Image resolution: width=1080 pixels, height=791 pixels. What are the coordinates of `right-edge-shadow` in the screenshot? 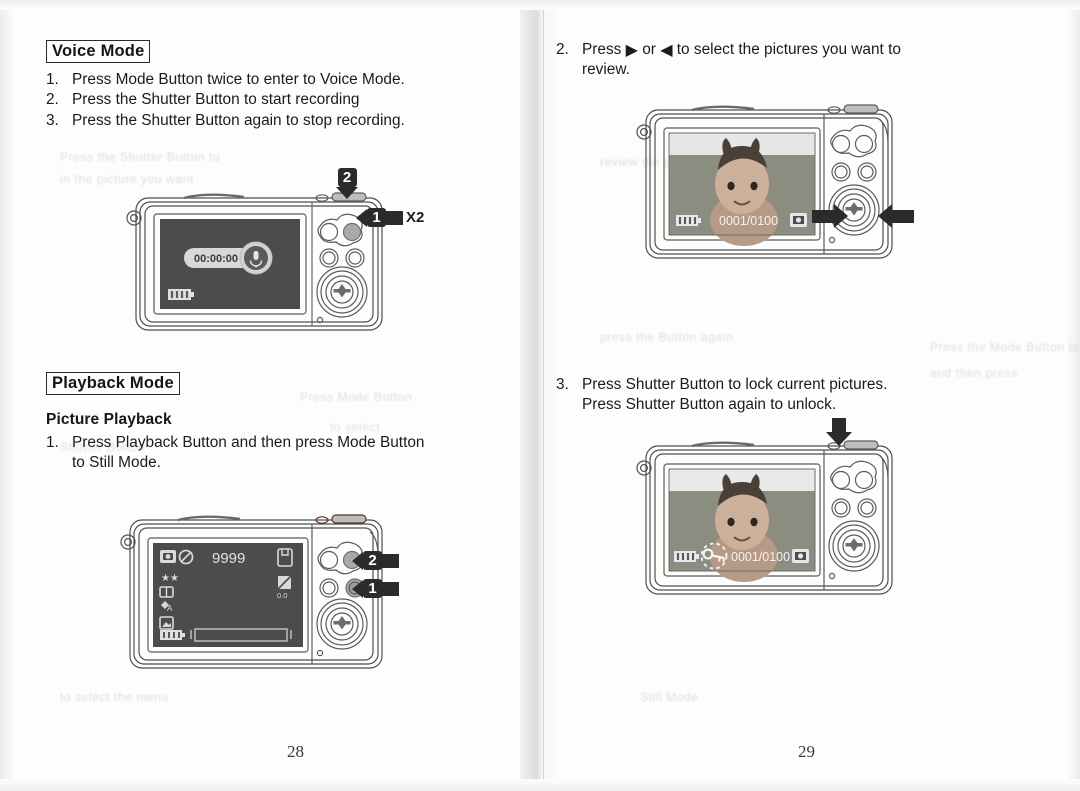 It's located at (1073, 395).